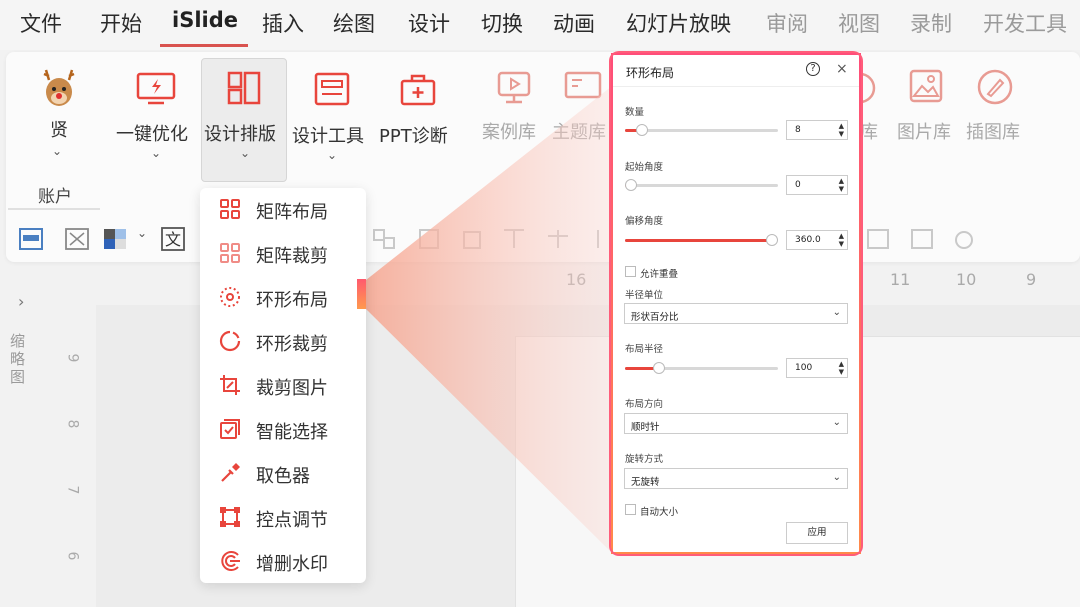  I want to click on offset-angle-value: 360.0, so click(808, 240).